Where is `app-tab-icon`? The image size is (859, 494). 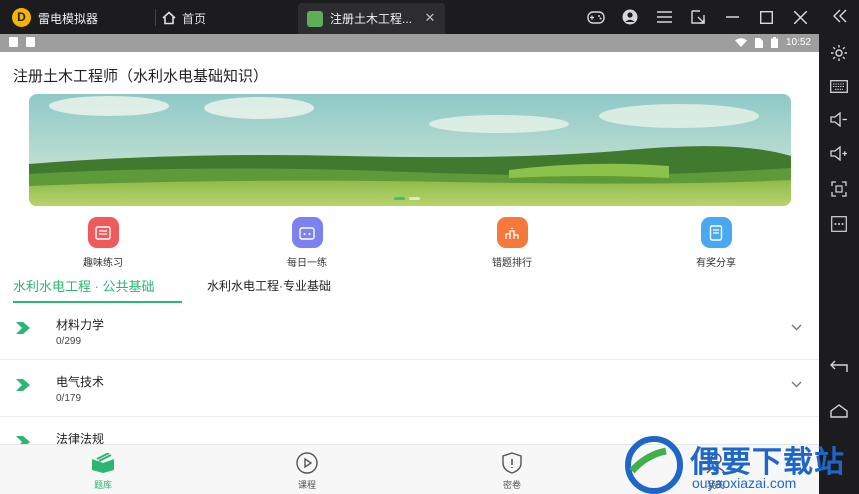
app-tab-icon is located at coordinates (315, 18).